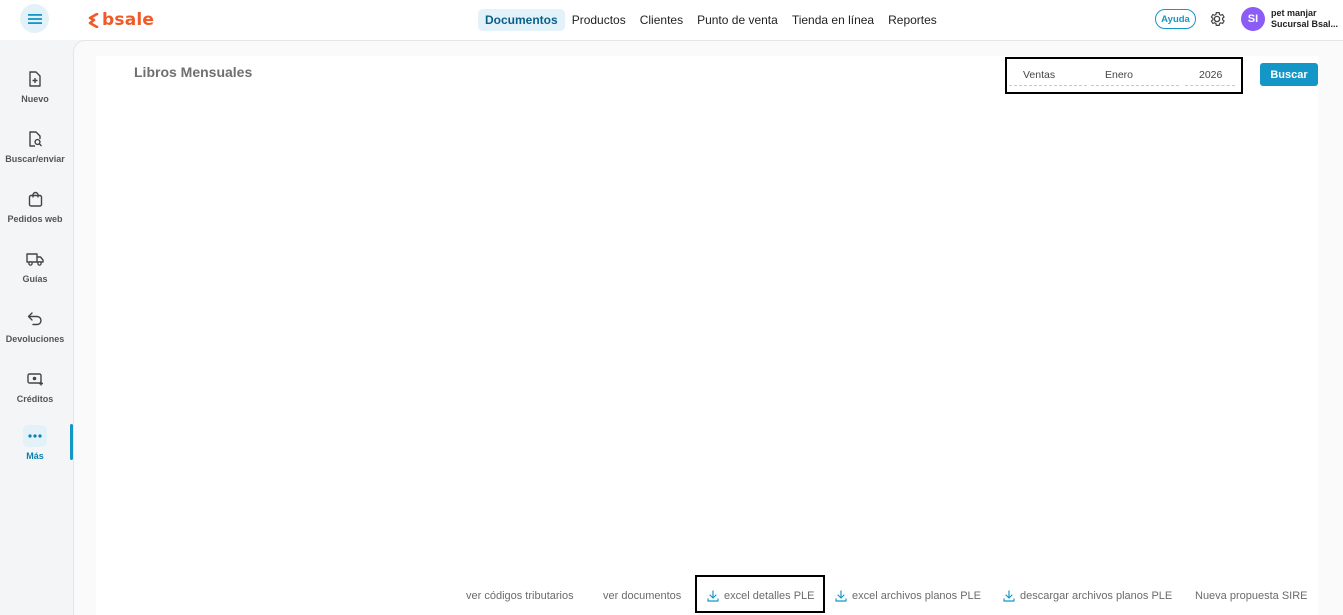  I want to click on sidebar-item-label: Créditos, so click(35, 399).